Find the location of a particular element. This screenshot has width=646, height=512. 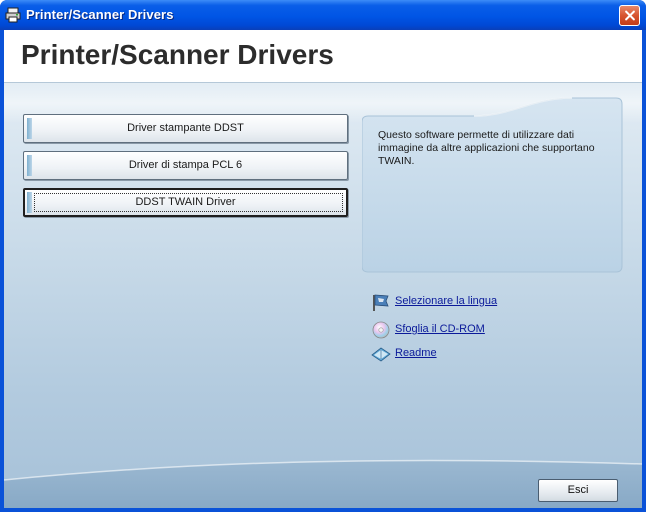

driver-button-twain: DDST TWAIN Driver is located at coordinates (185, 202).